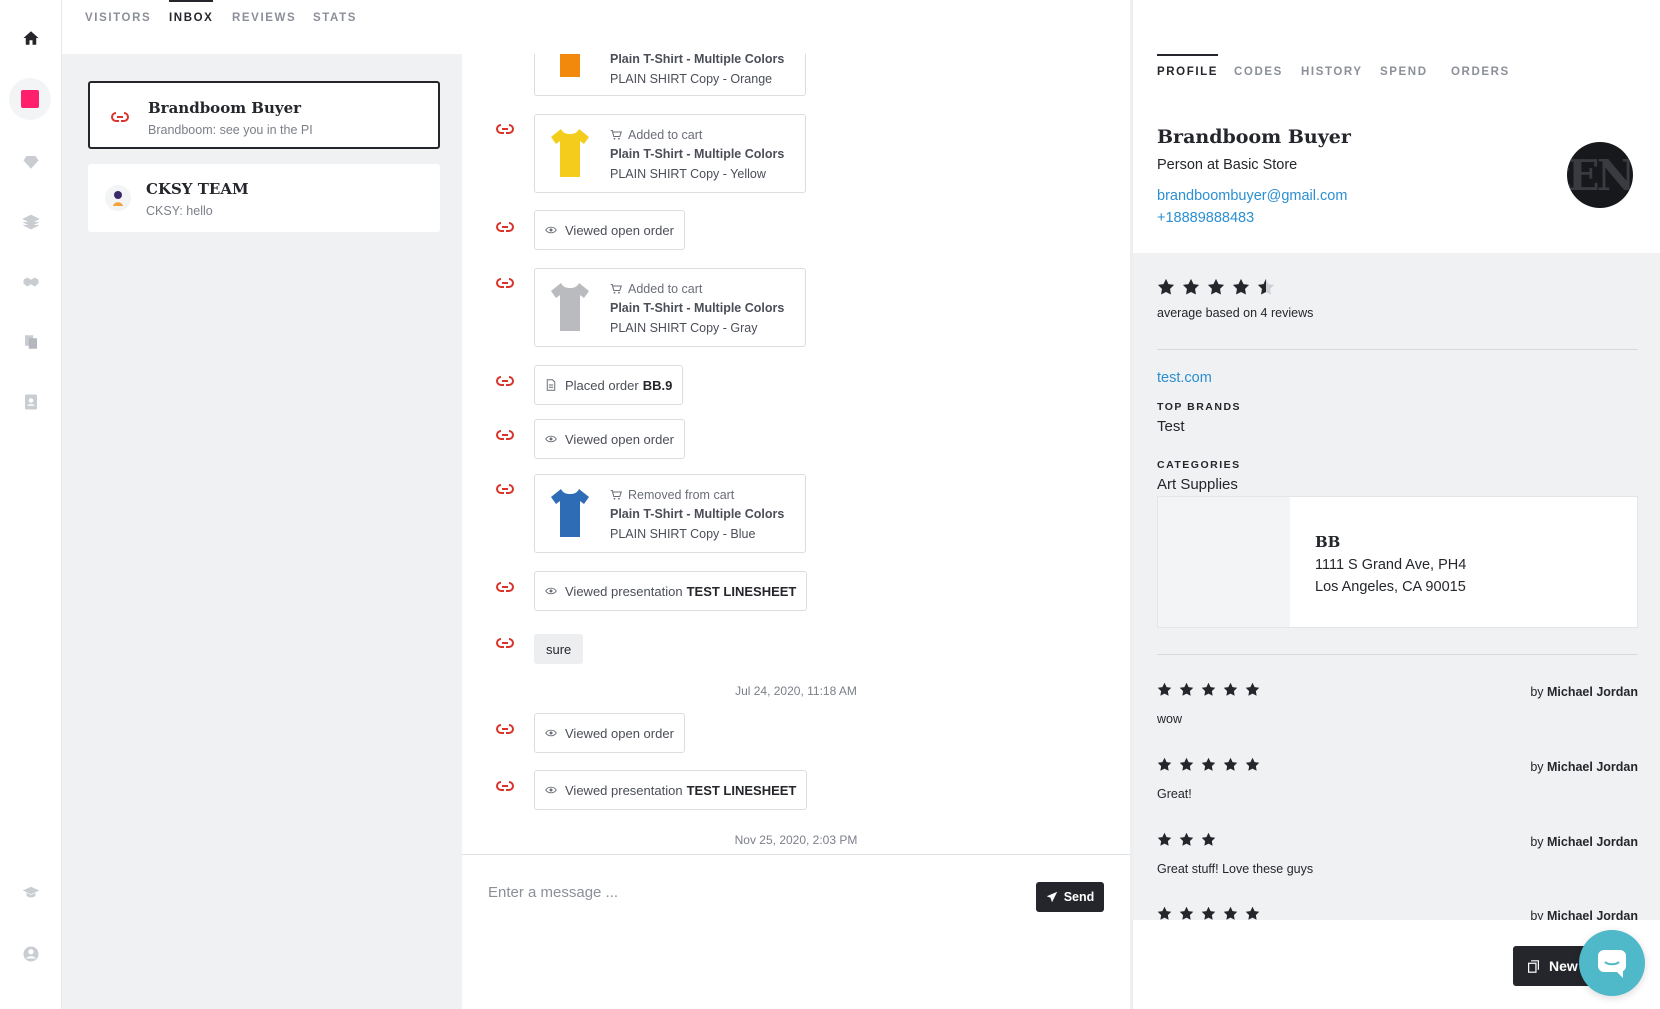 The image size is (1660, 1009). What do you see at coordinates (658, 385) in the screenshot?
I see `order-number: BB.9` at bounding box center [658, 385].